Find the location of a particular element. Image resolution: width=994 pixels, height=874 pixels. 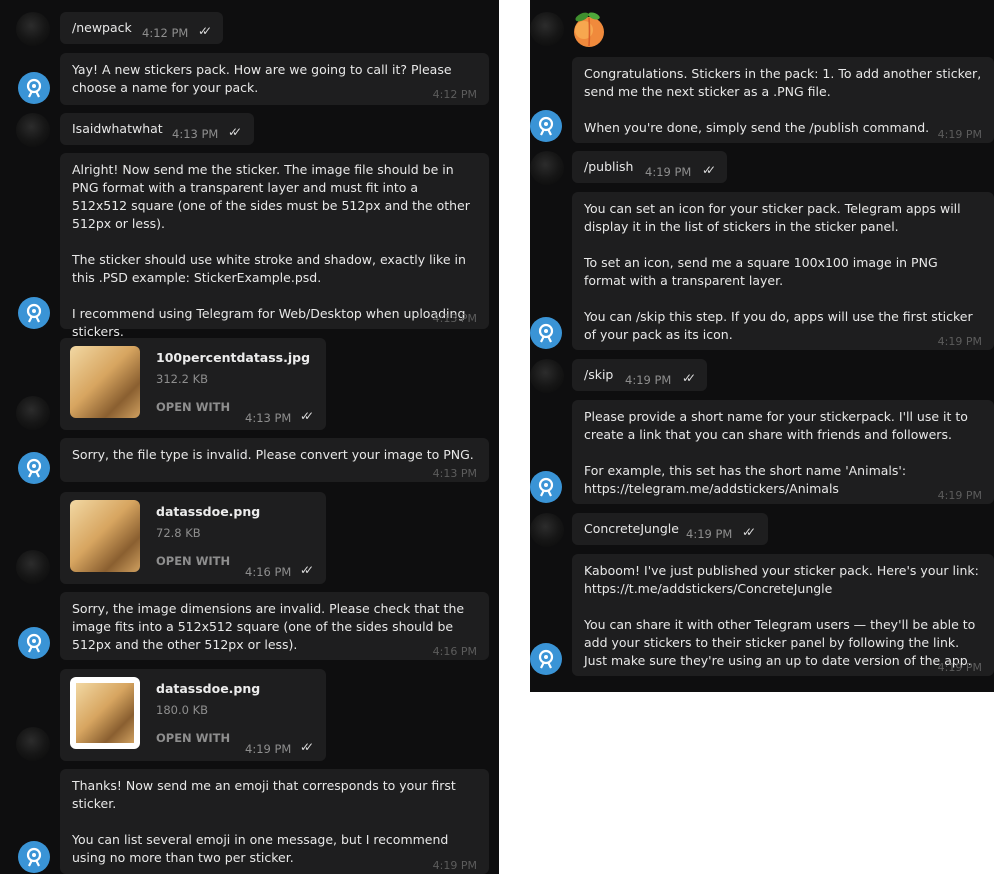

message-text: /publish is located at coordinates (609, 166).